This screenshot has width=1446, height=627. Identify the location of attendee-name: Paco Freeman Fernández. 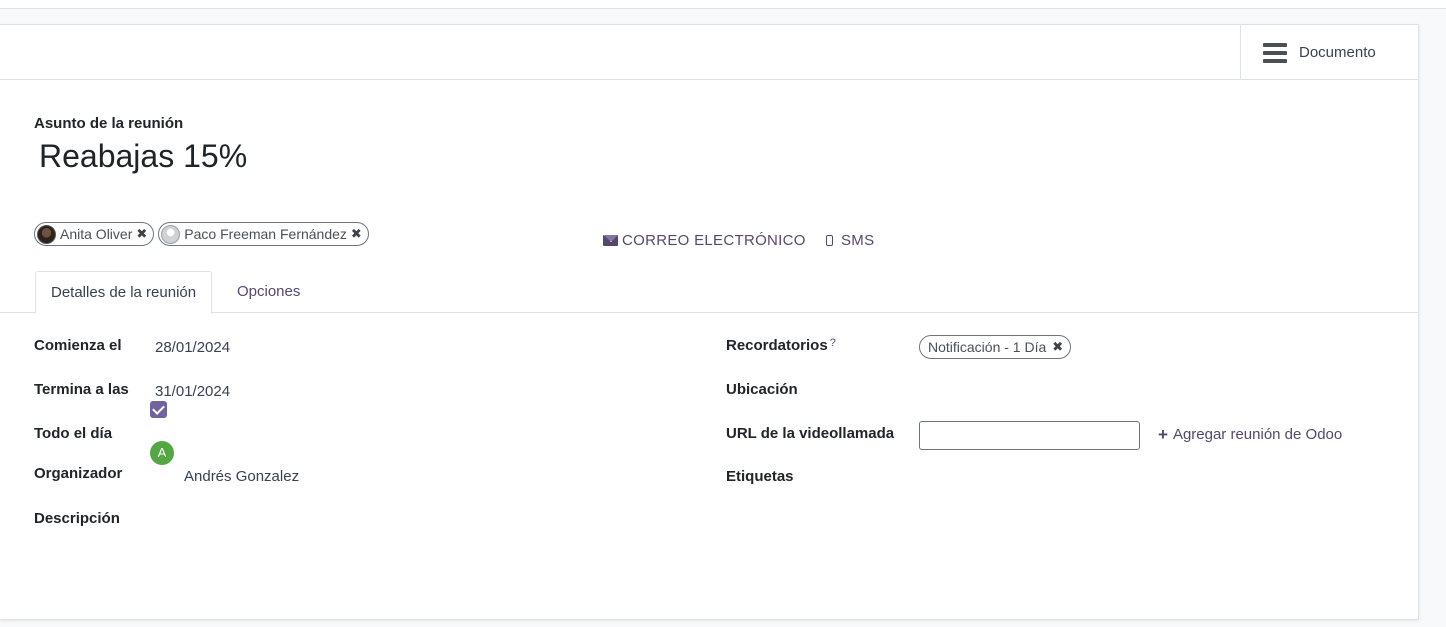
(265, 234).